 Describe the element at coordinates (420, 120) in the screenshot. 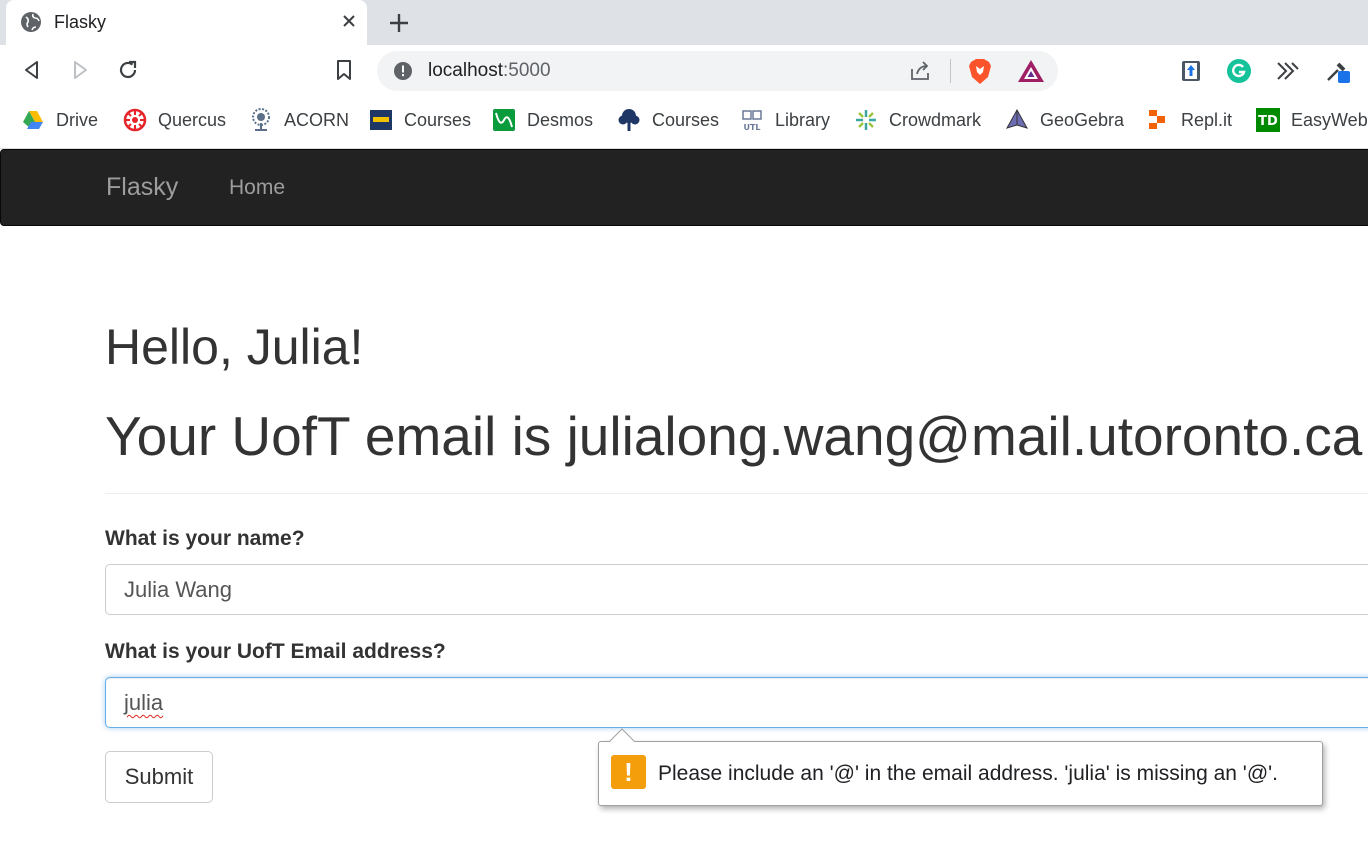

I see `bookmark-courses-1: Courses` at that location.